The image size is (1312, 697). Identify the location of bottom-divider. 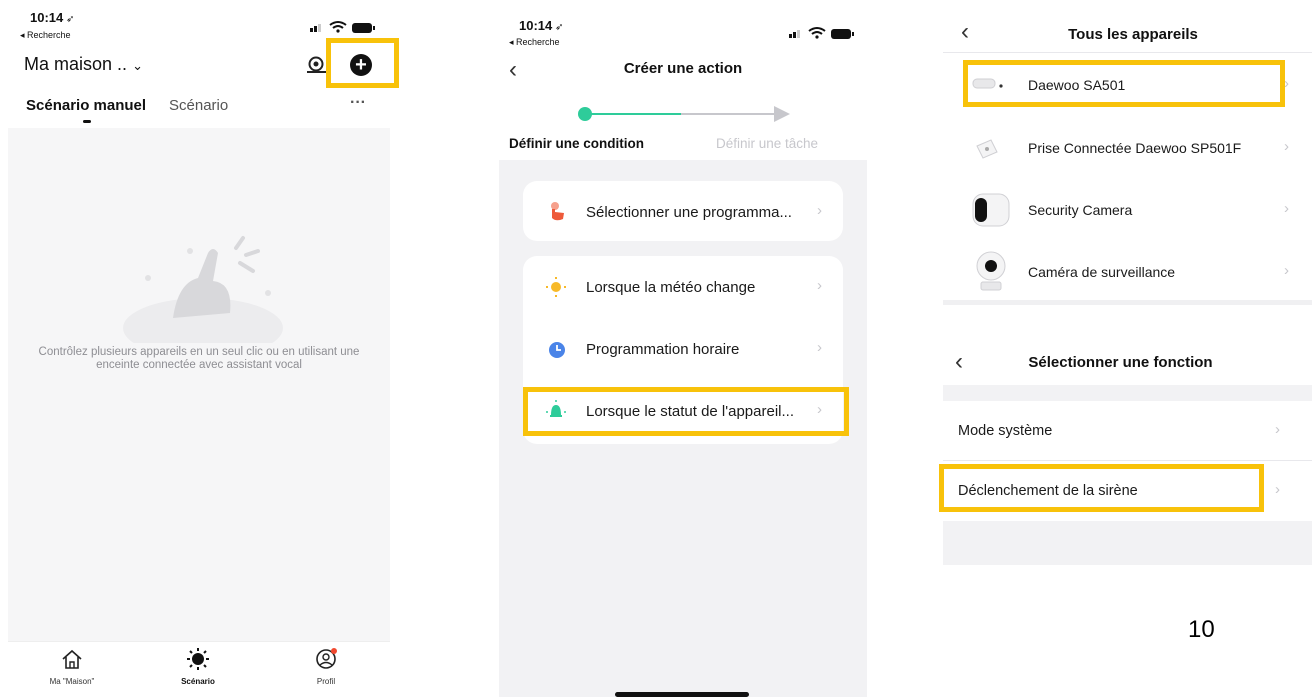
(1127, 302).